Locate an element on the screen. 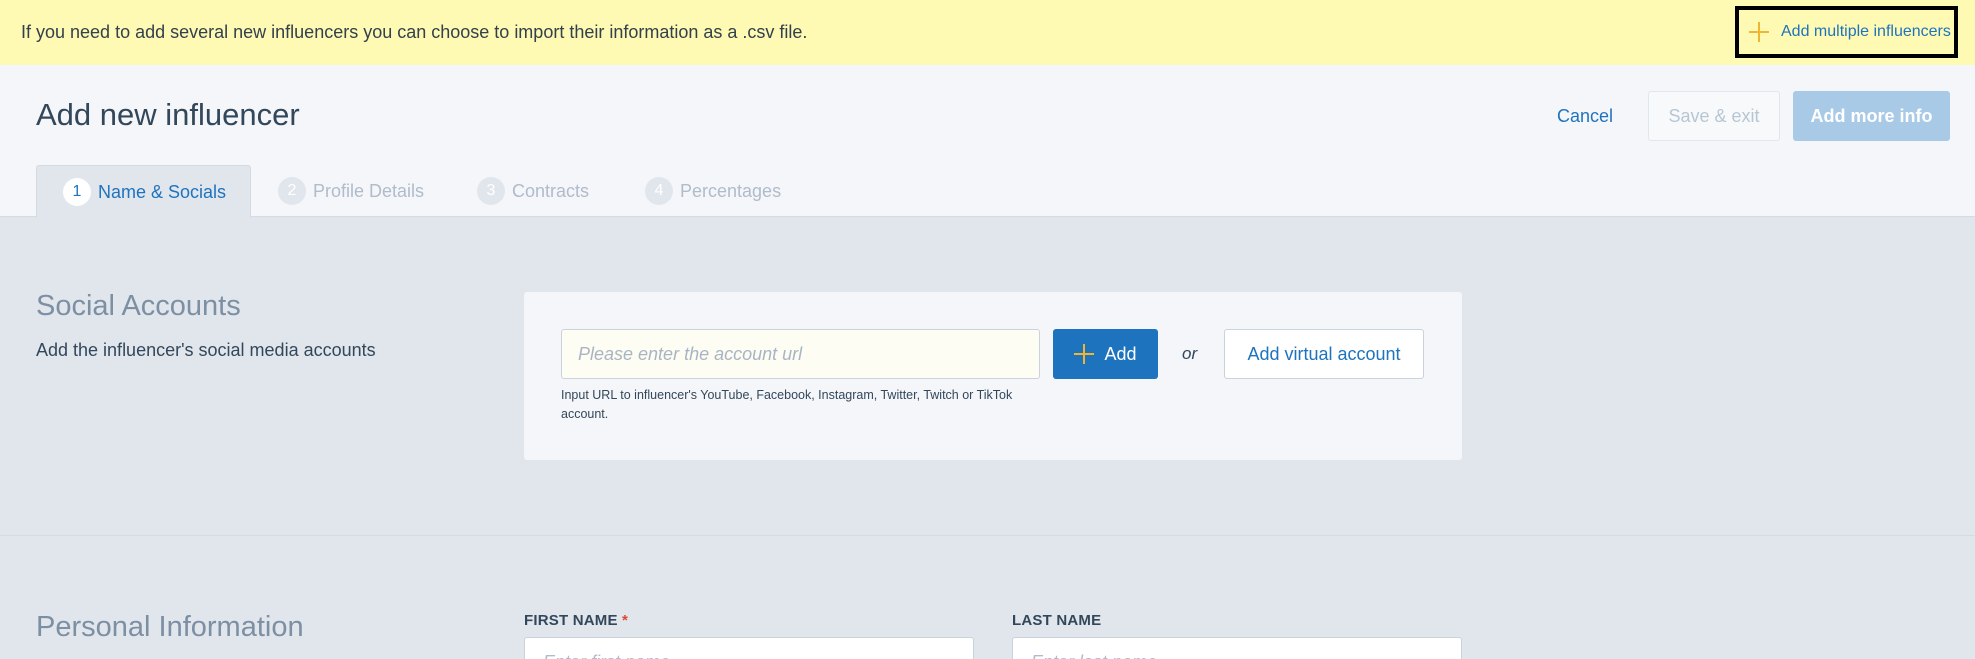  step-number: 4 is located at coordinates (659, 191).